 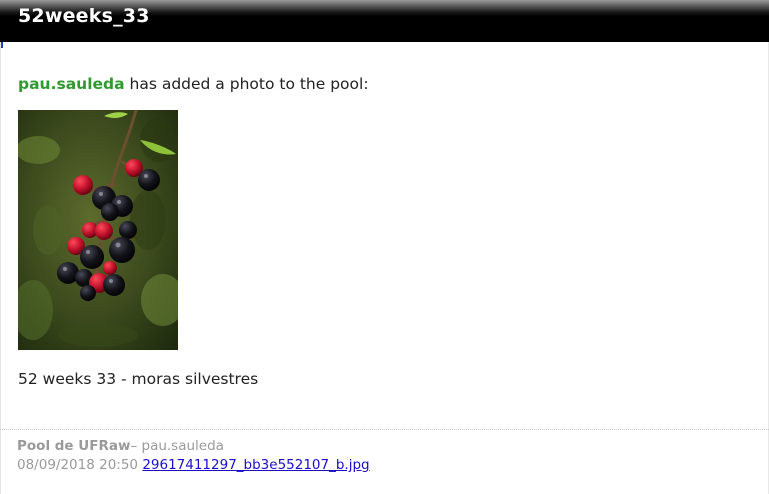 What do you see at coordinates (98, 230) in the screenshot?
I see `blackberries-photo` at bounding box center [98, 230].